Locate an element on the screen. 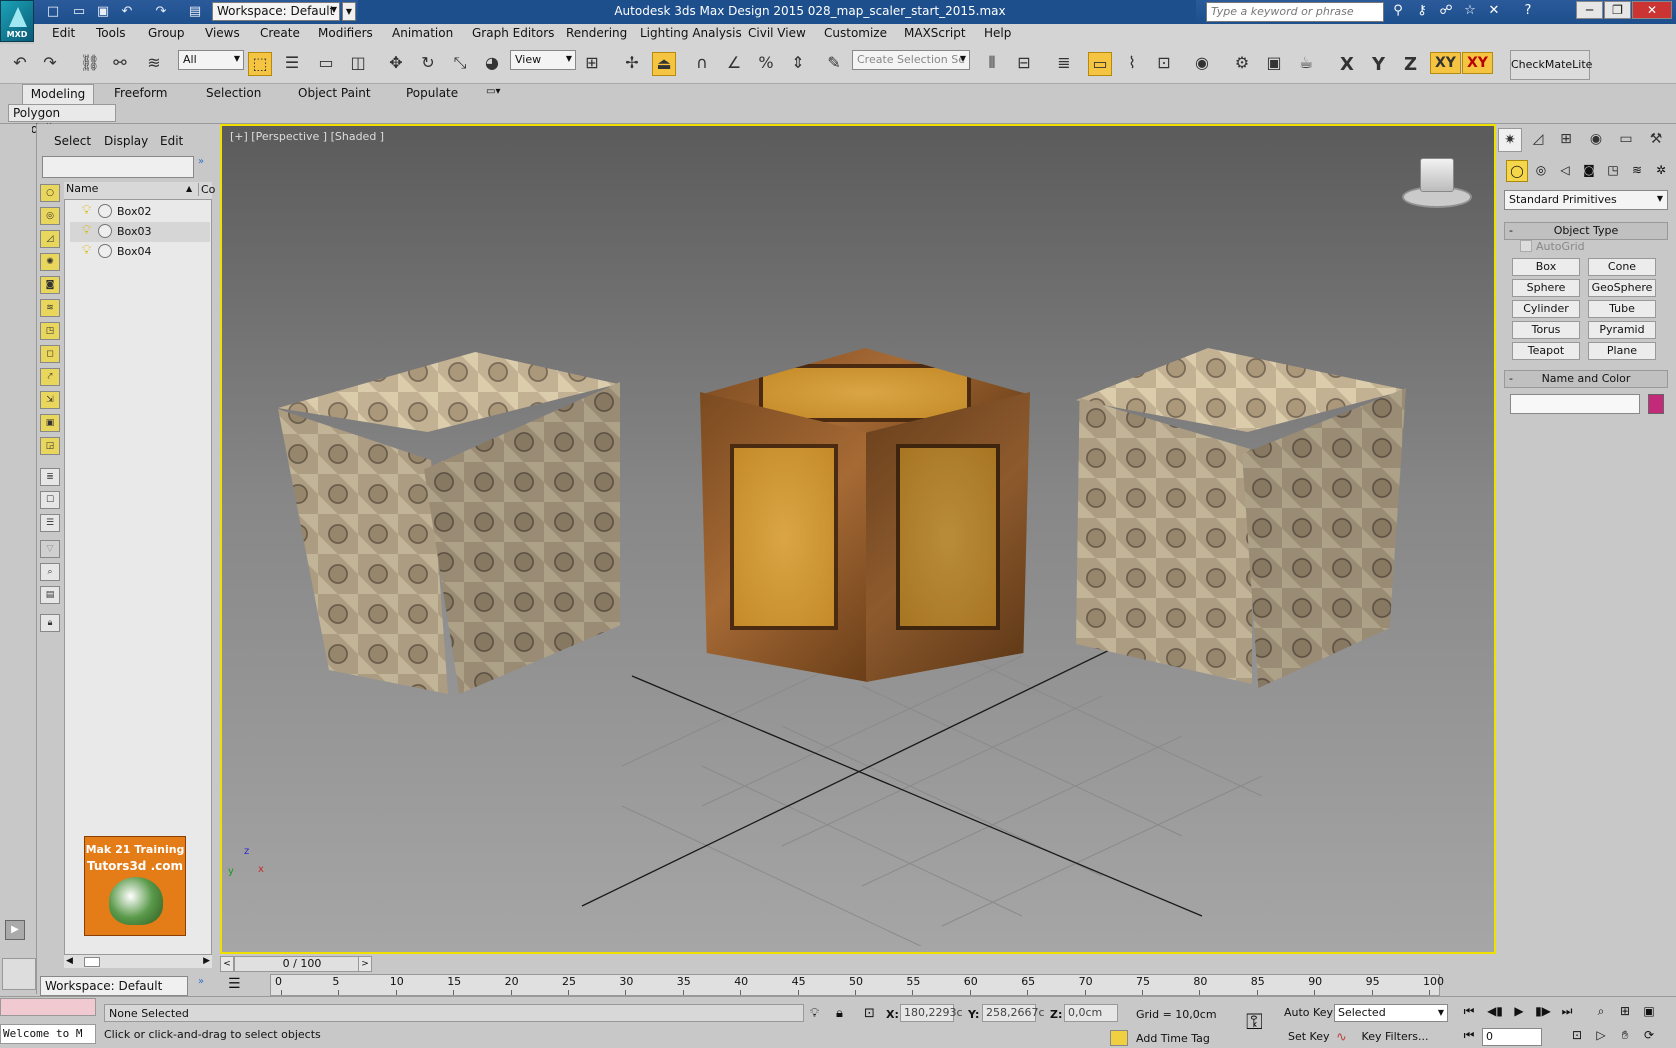  filter-icon: ▽ is located at coordinates (50, 549).